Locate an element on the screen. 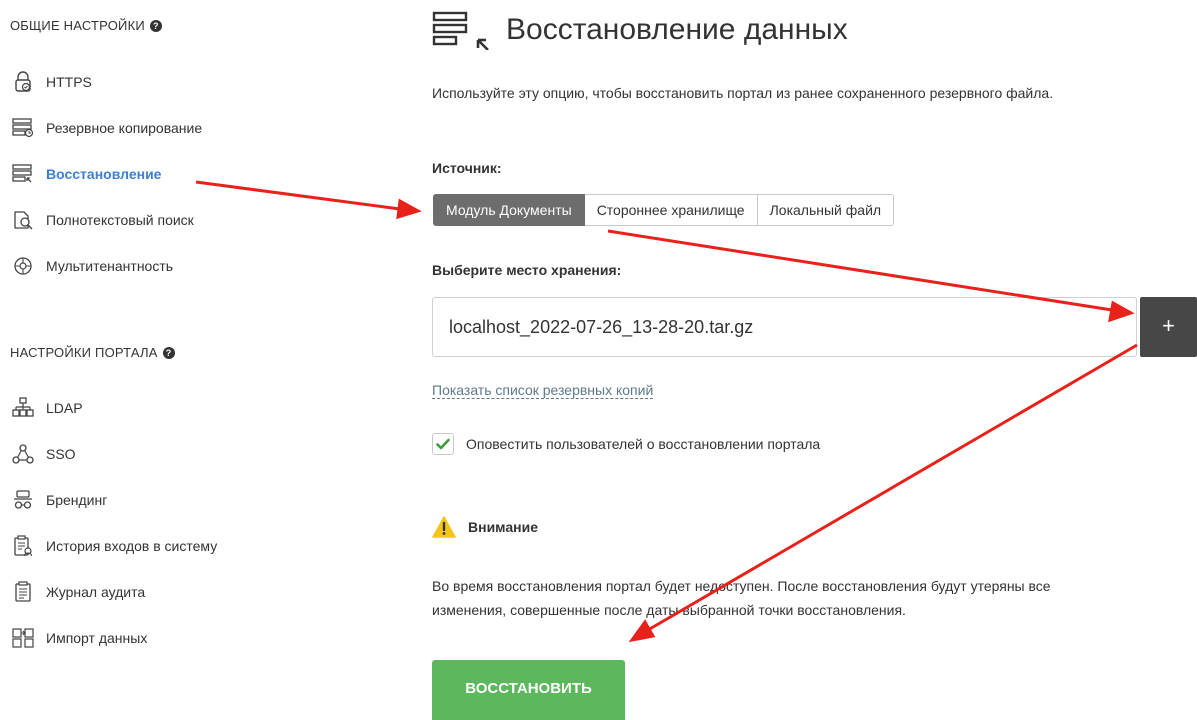 The height and width of the screenshot is (720, 1197). branding-icon is located at coordinates (23, 500).